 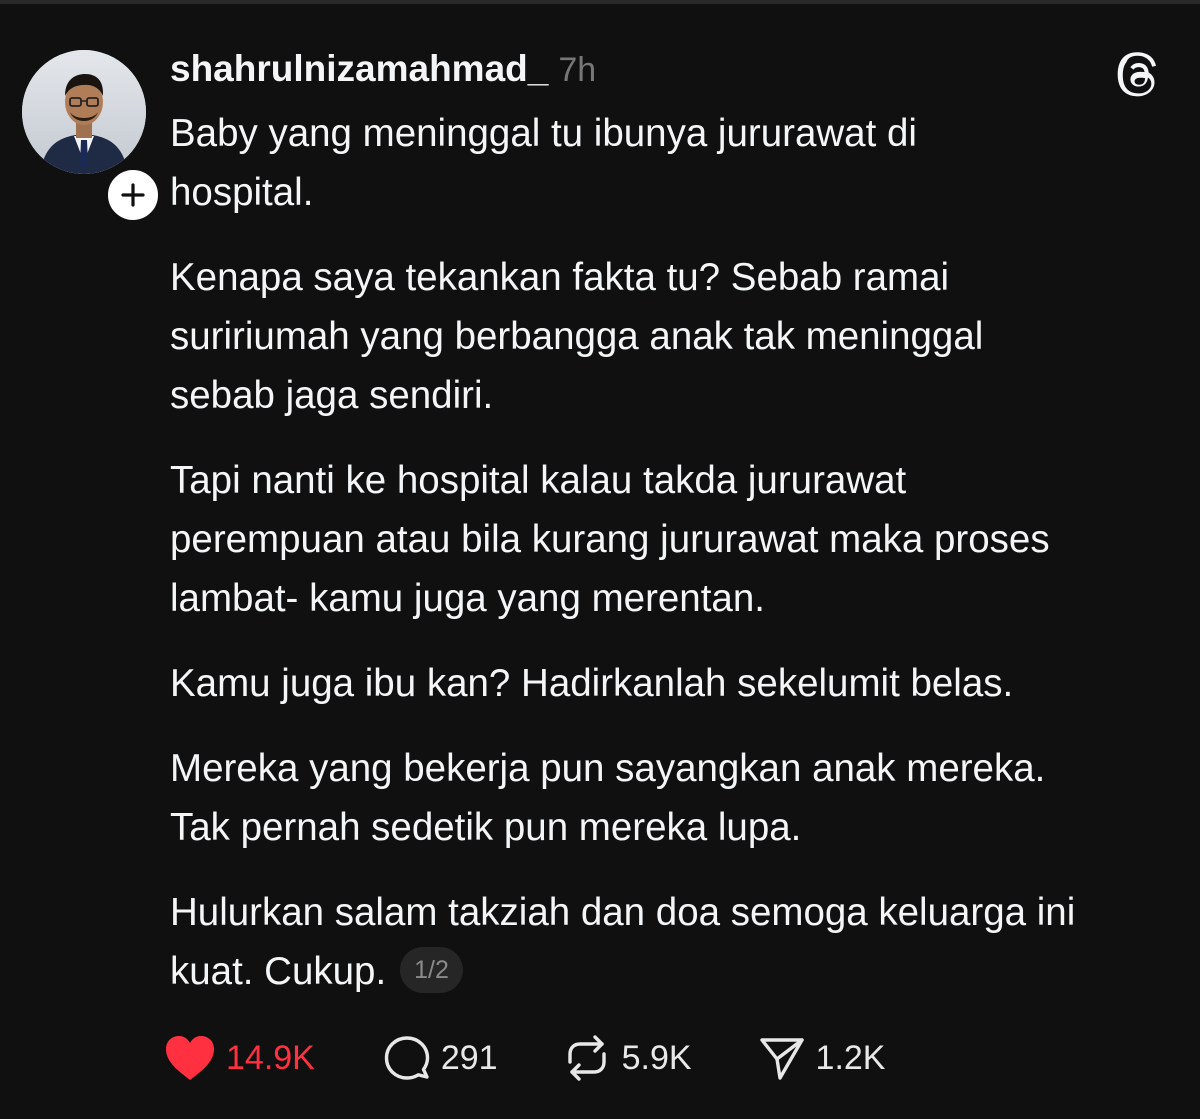 What do you see at coordinates (278, 971) in the screenshot?
I see `text-line: kuat. Cukup.` at bounding box center [278, 971].